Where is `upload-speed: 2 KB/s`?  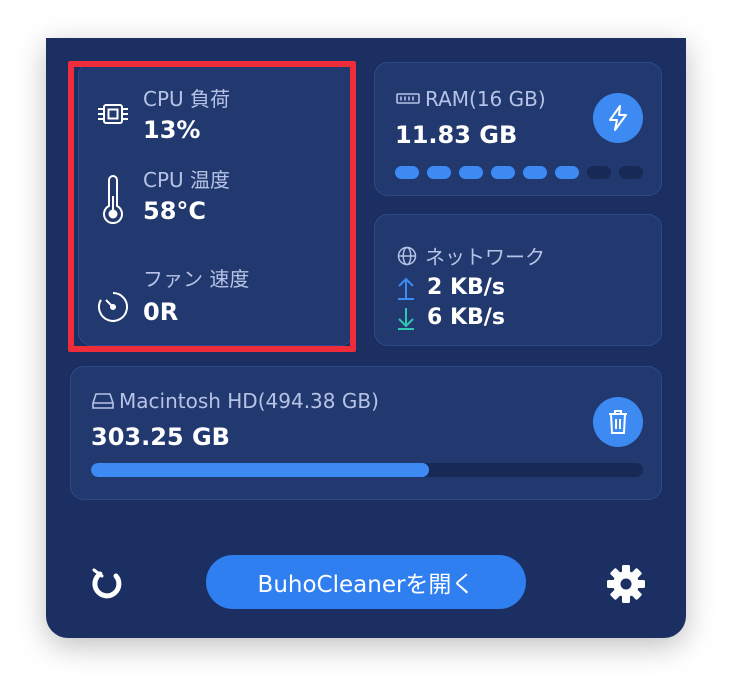 upload-speed: 2 KB/s is located at coordinates (466, 287).